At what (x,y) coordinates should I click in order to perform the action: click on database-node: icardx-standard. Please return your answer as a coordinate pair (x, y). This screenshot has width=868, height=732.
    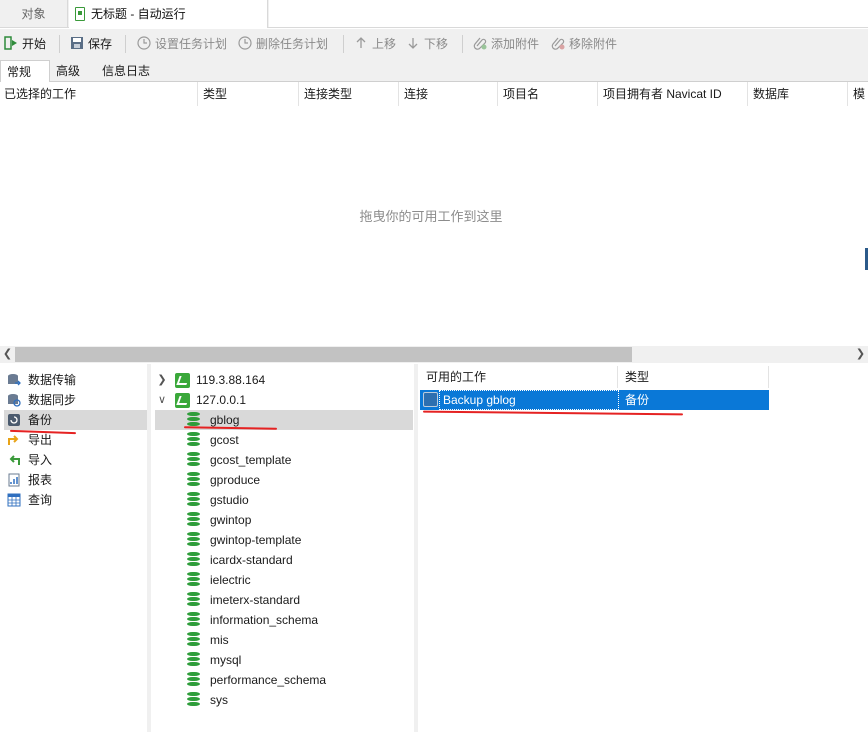
    Looking at the image, I should click on (284, 560).